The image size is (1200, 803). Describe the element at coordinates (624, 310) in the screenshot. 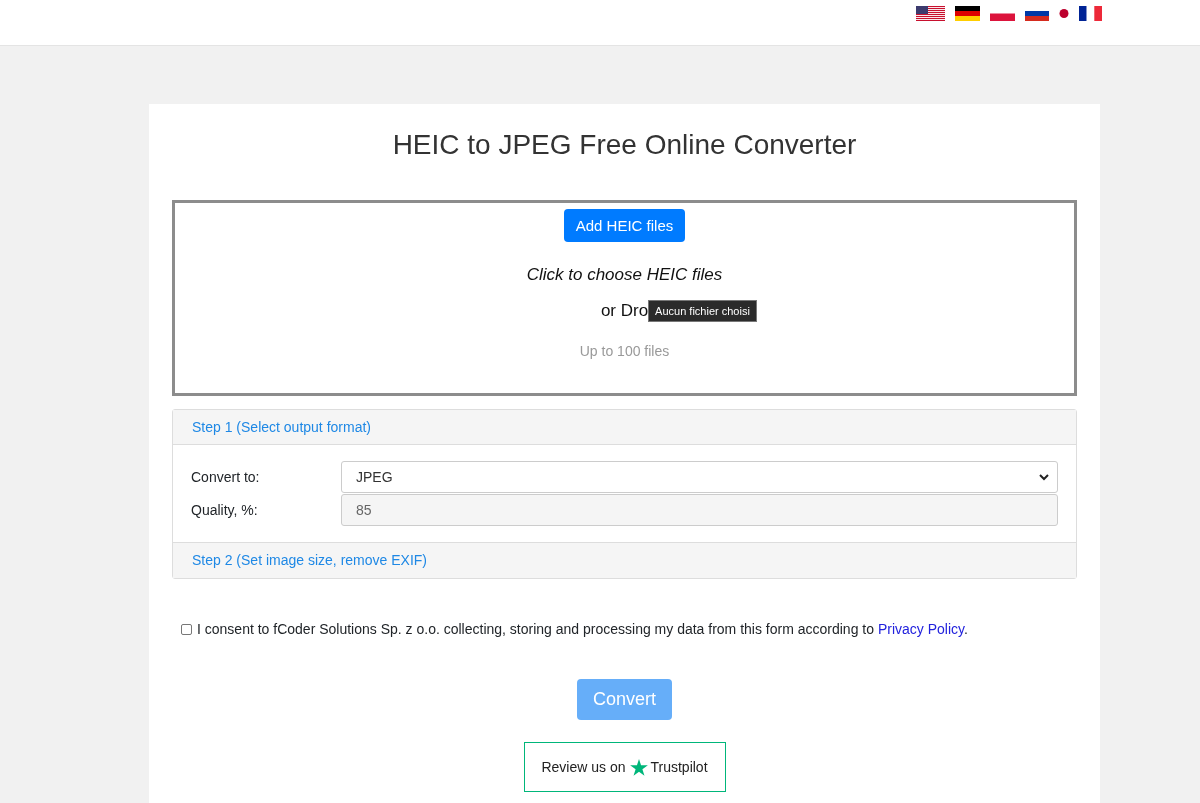

I see `drop-text: or Dro` at that location.